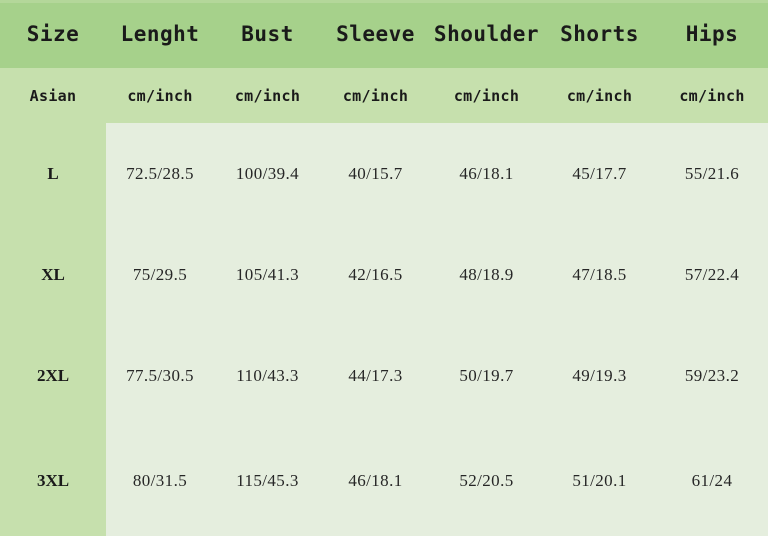 This screenshot has width=768, height=536. I want to click on cell-shorts: 49/19.3, so click(599, 375).